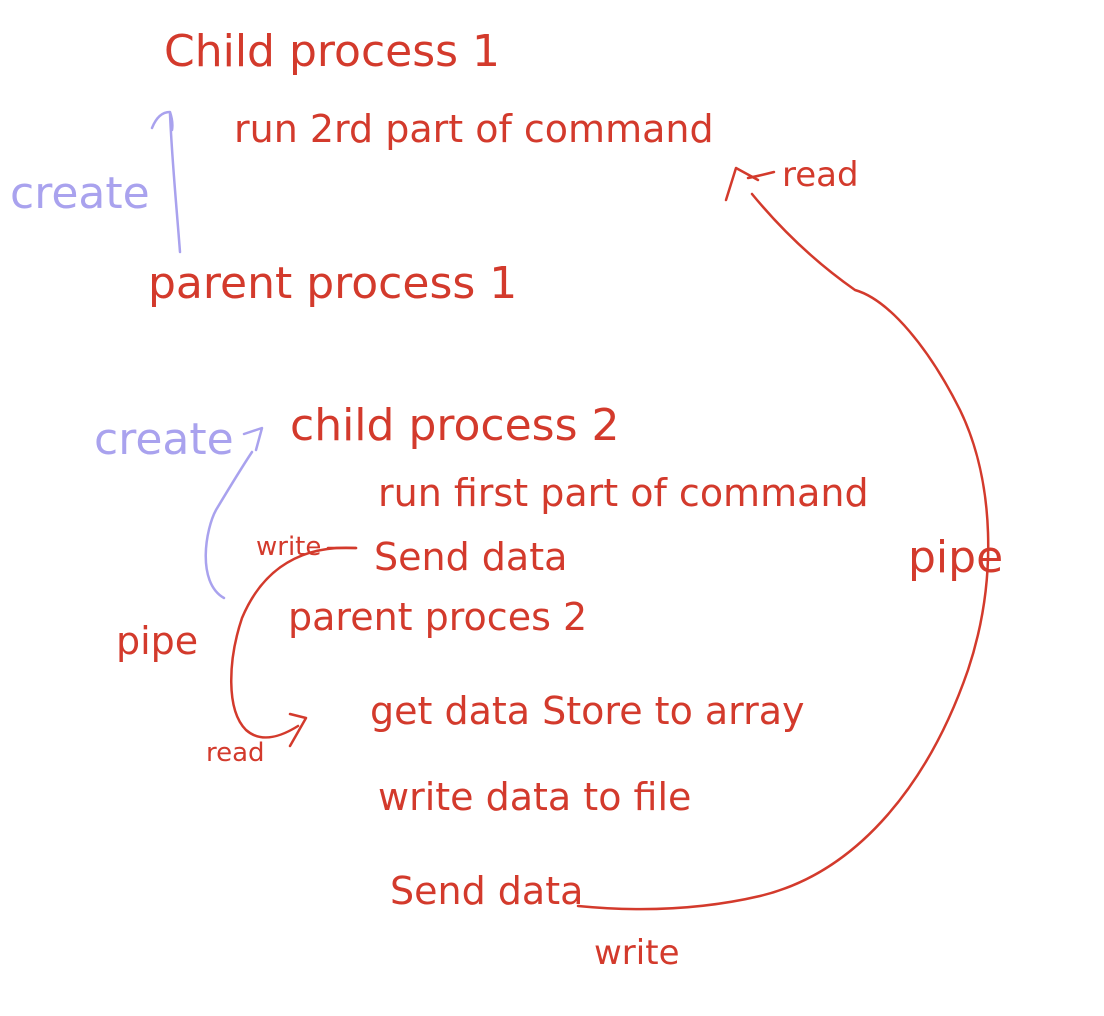 This screenshot has width=1104, height=1016. Describe the element at coordinates (637, 953) in the screenshot. I see `write-label-bottom: write` at that location.